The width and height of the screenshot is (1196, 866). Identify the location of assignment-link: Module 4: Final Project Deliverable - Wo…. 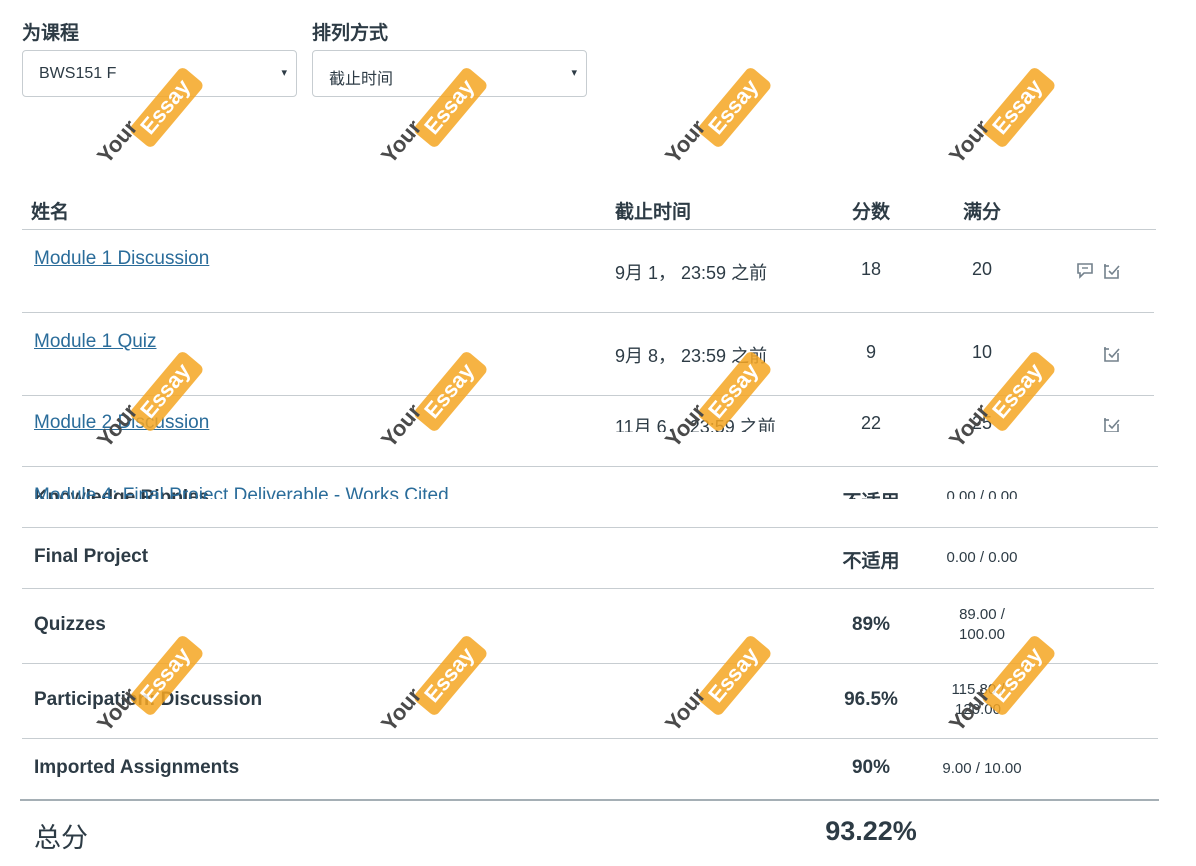
(241, 492).